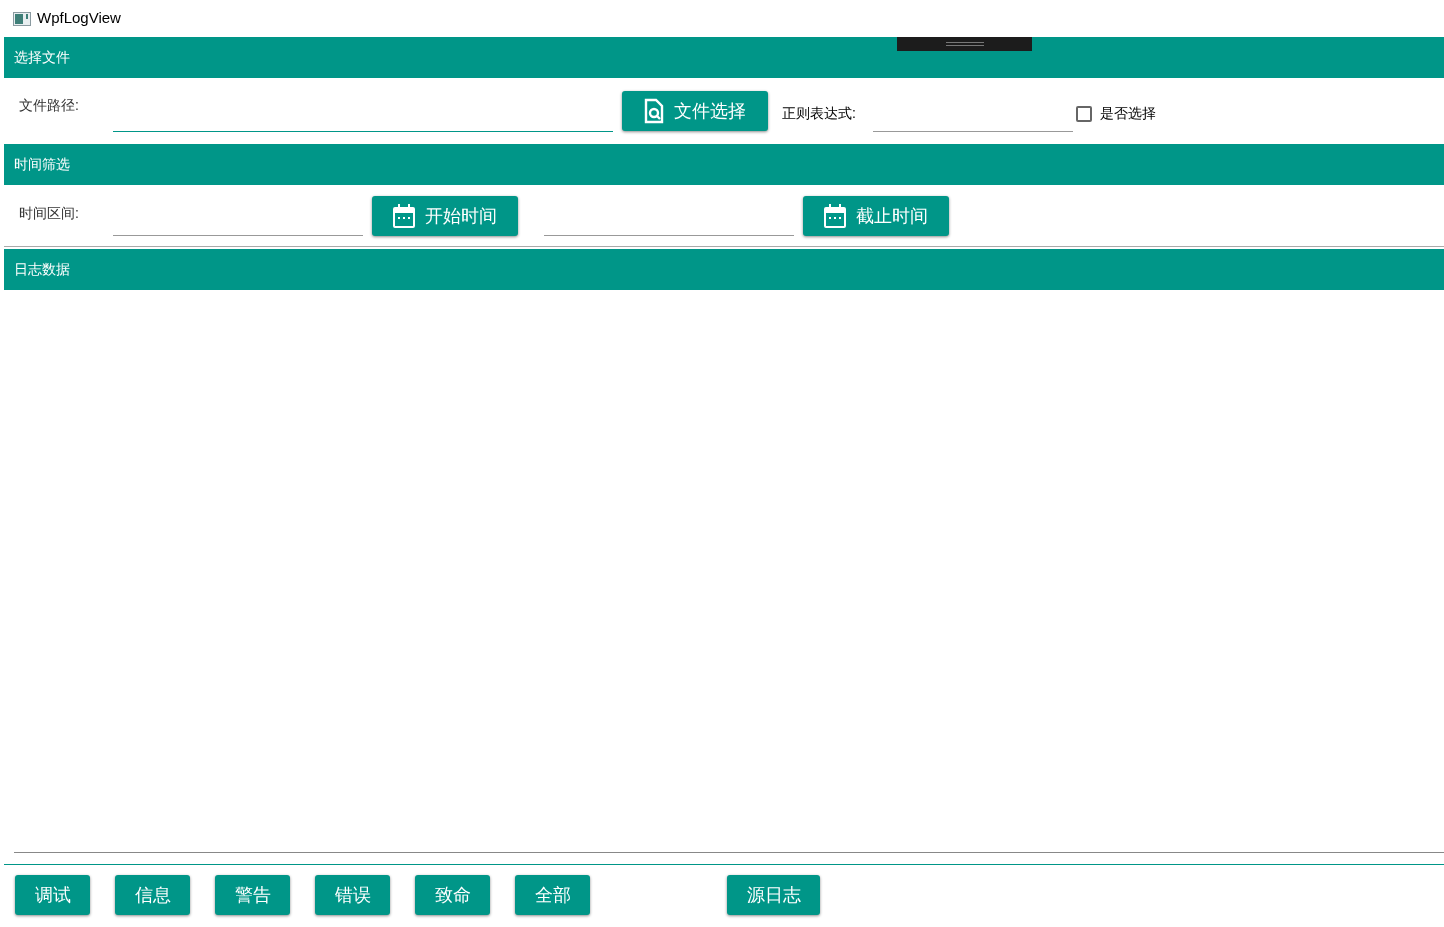 Image resolution: width=1444 pixels, height=927 pixels. Describe the element at coordinates (964, 44) in the screenshot. I see `drag-handle` at that location.